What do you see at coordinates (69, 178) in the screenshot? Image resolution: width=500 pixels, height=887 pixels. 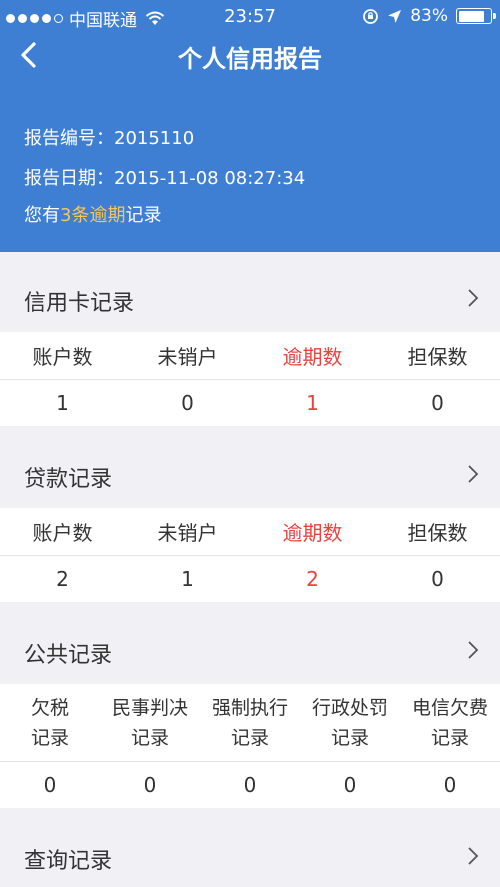 I see `report-date-label: 报告日期：` at bounding box center [69, 178].